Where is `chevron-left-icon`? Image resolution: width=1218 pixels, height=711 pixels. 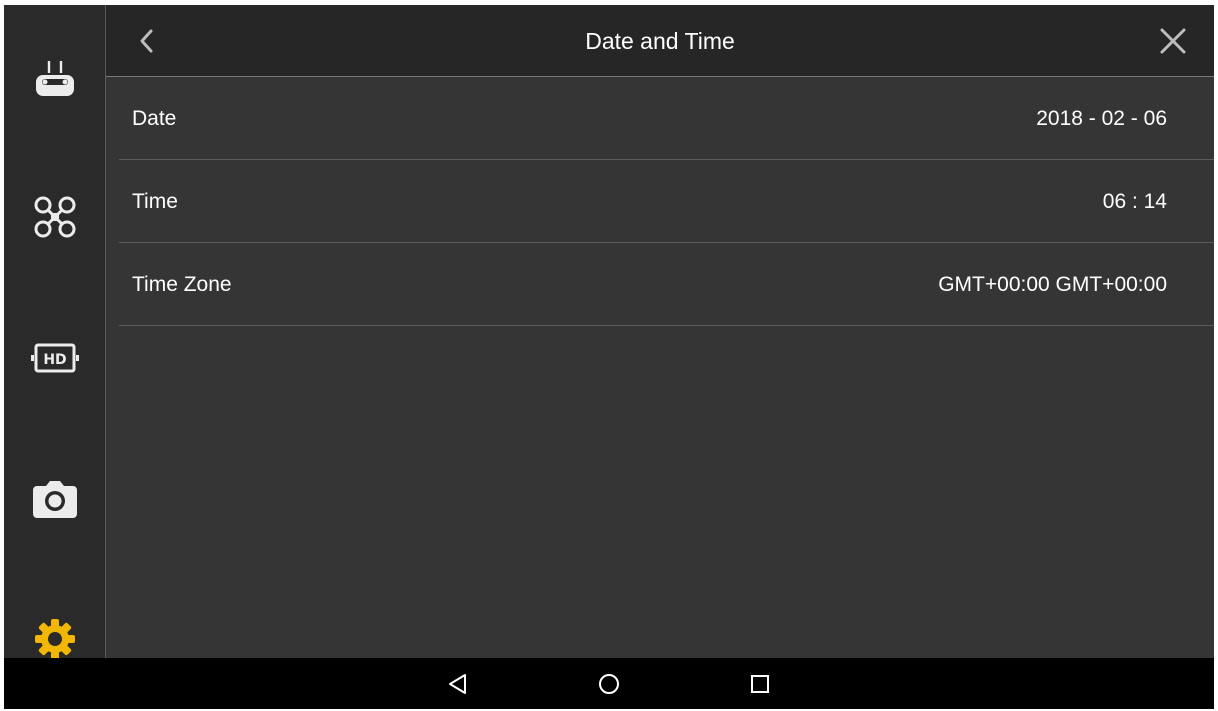 chevron-left-icon is located at coordinates (146, 41).